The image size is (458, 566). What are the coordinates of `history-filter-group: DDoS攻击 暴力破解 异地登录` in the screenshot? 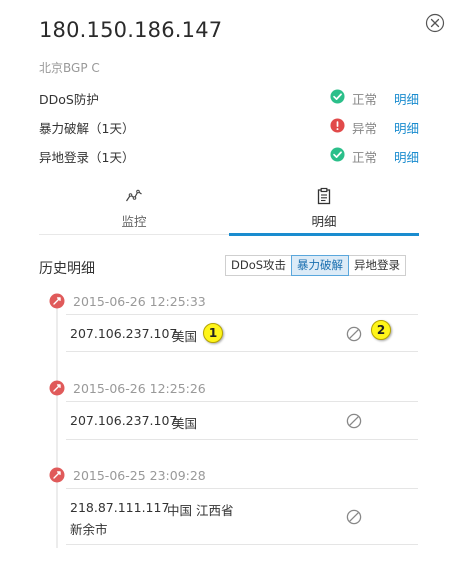 It's located at (316, 265).